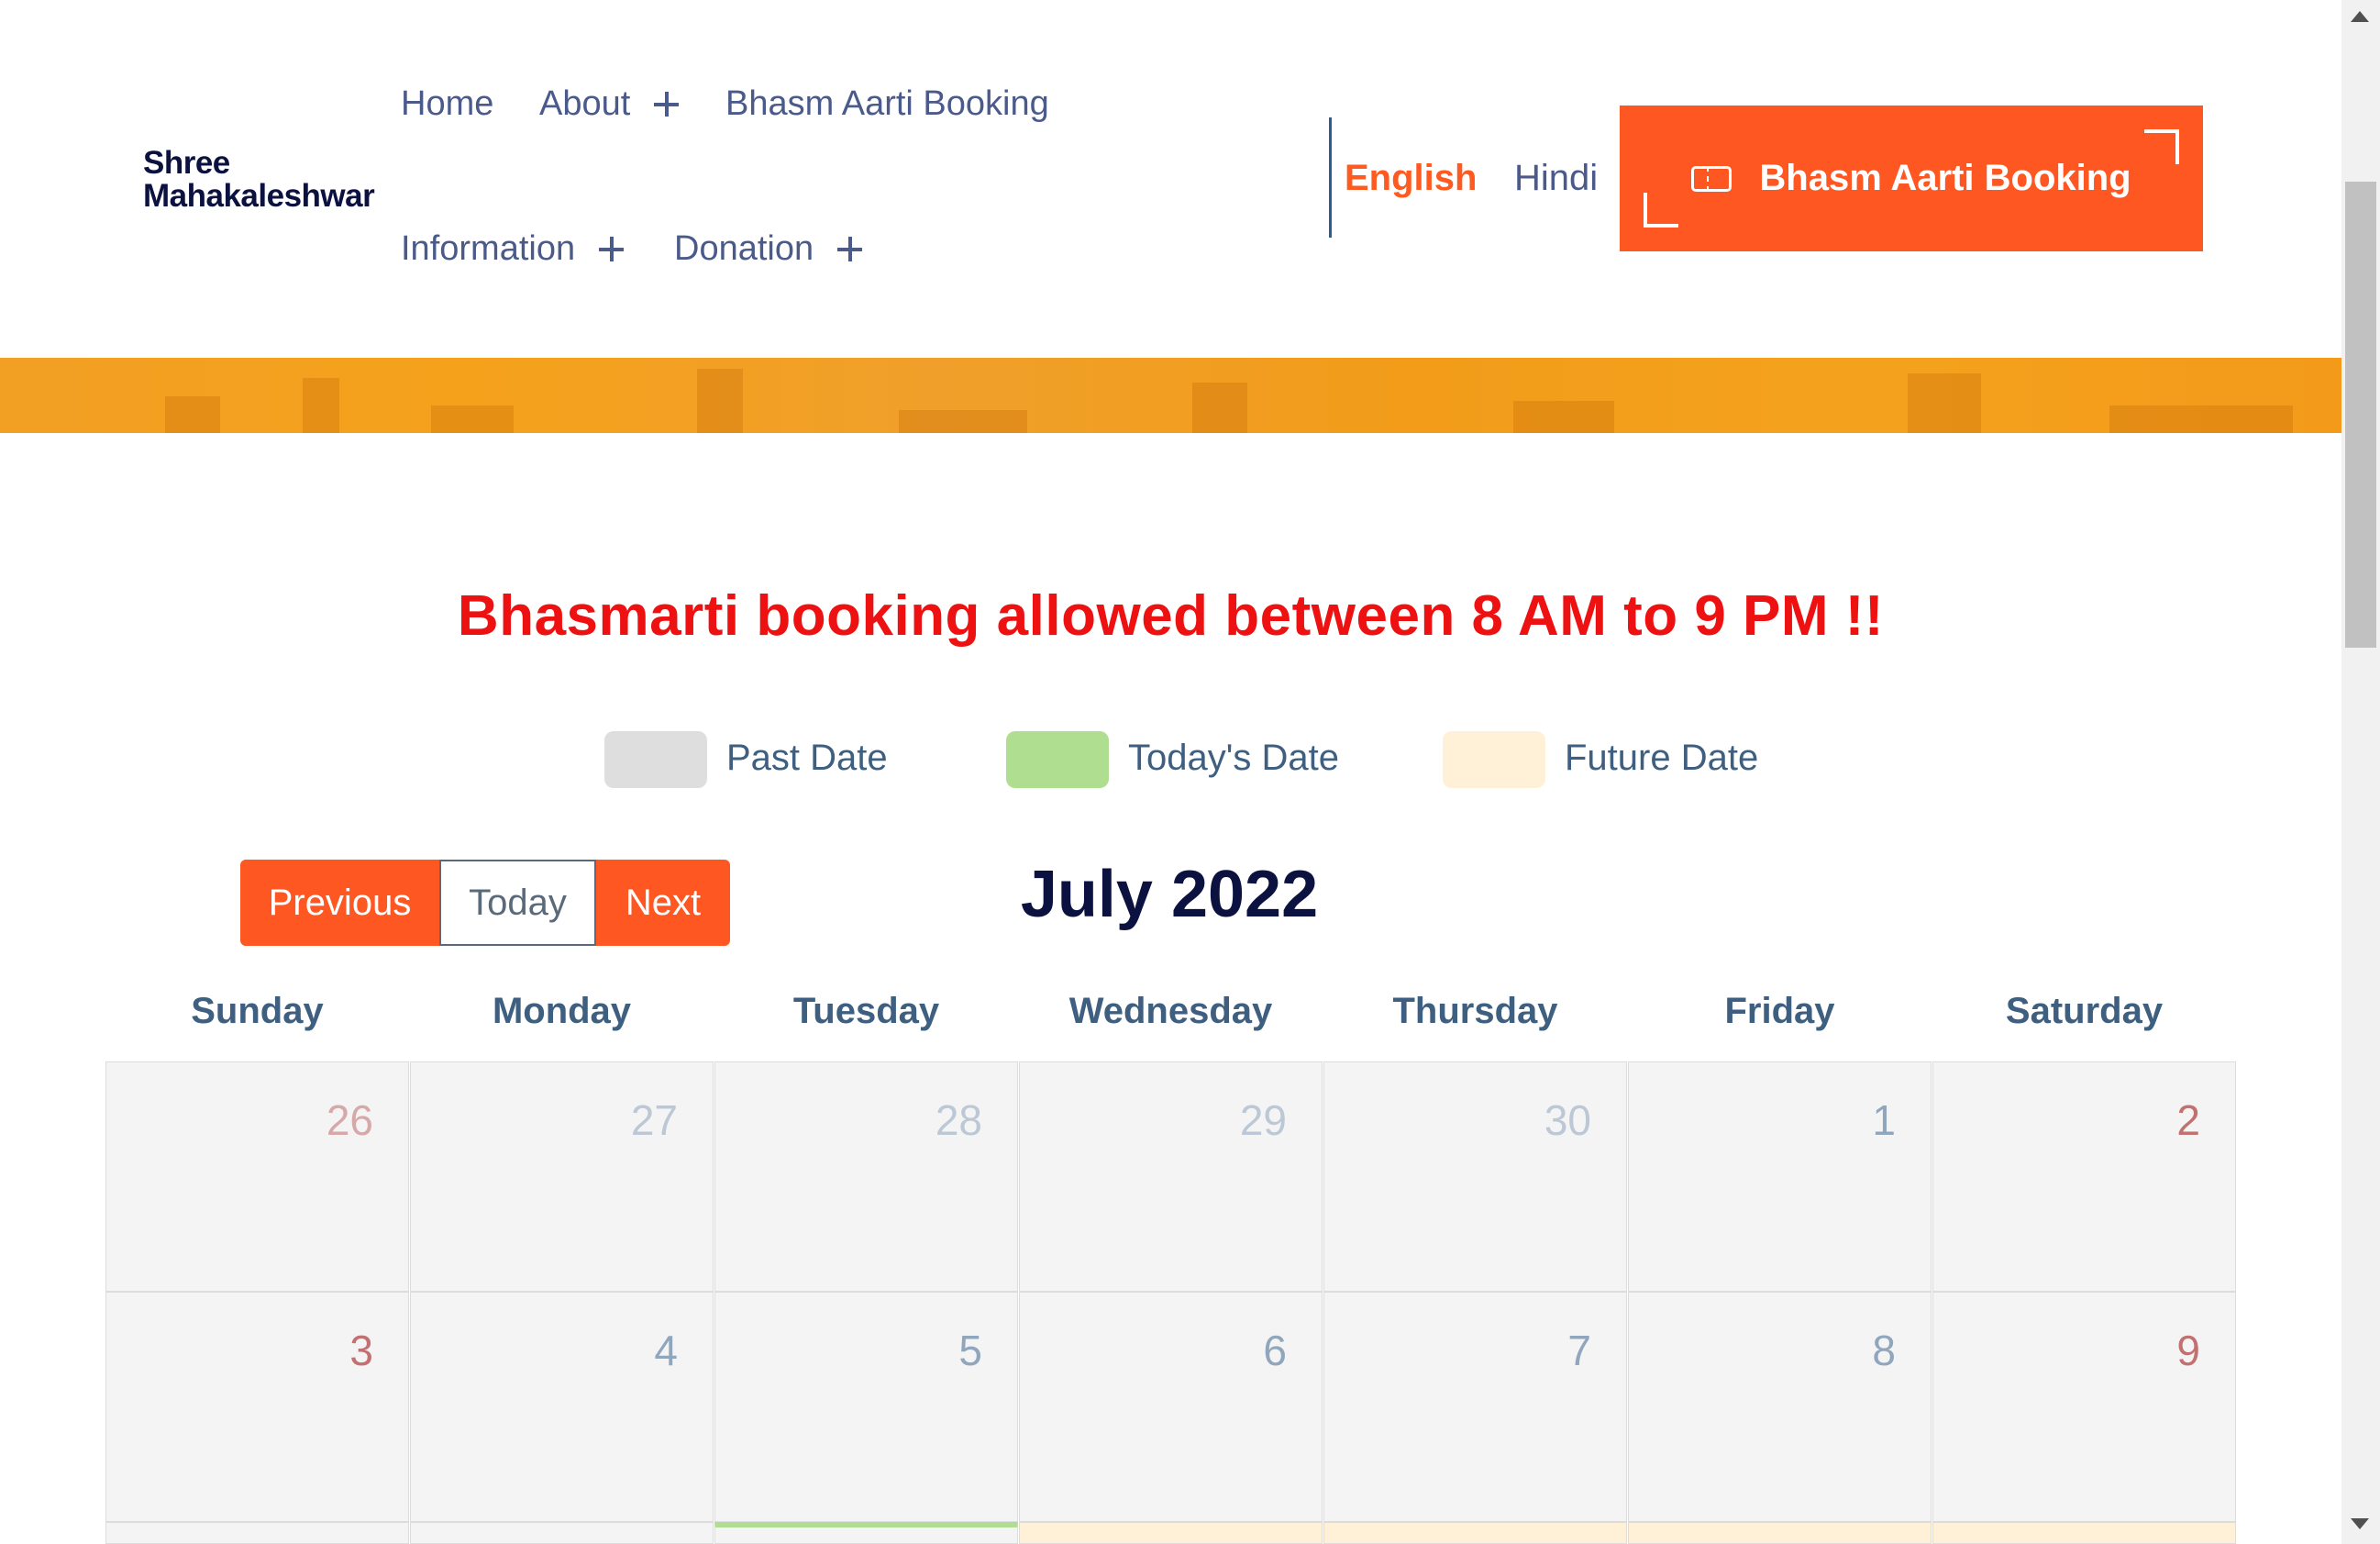 This screenshot has height=1544, width=2380. Describe the element at coordinates (562, 1011) in the screenshot. I see `weekday-monday: Monday` at that location.